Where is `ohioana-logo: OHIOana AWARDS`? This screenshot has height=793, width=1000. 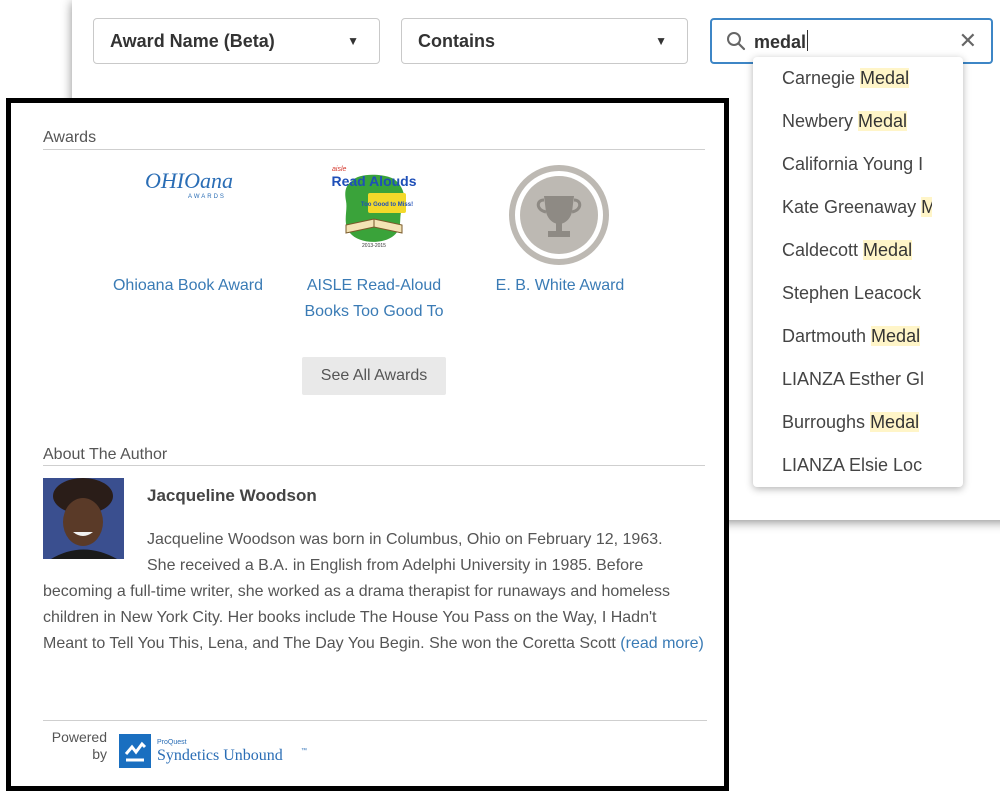 ohioana-logo: OHIOana AWARDS is located at coordinates (189, 187).